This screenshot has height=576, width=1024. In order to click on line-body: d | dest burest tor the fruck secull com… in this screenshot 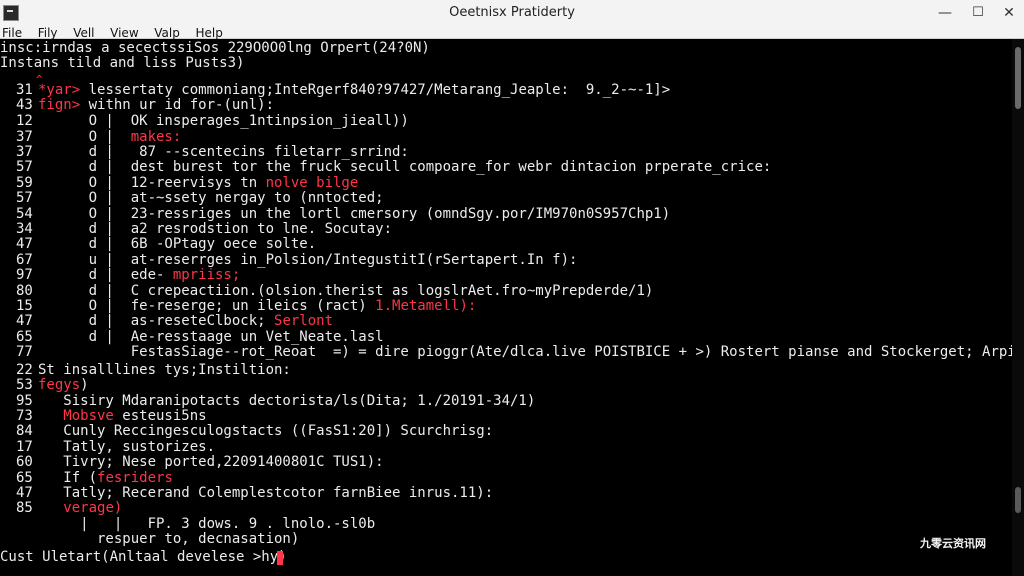, I will do `click(405, 167)`.